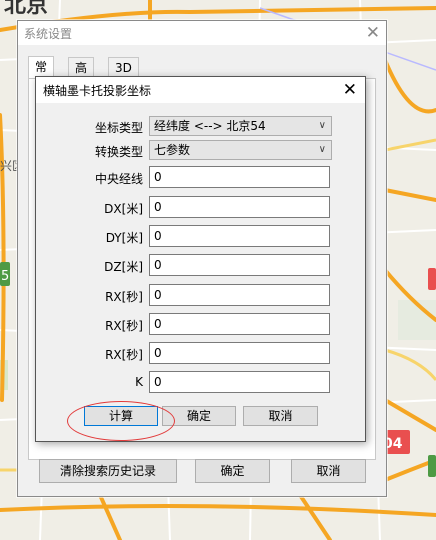 The width and height of the screenshot is (436, 540). I want to click on transform-type-select: 七参数 ∨, so click(240, 150).